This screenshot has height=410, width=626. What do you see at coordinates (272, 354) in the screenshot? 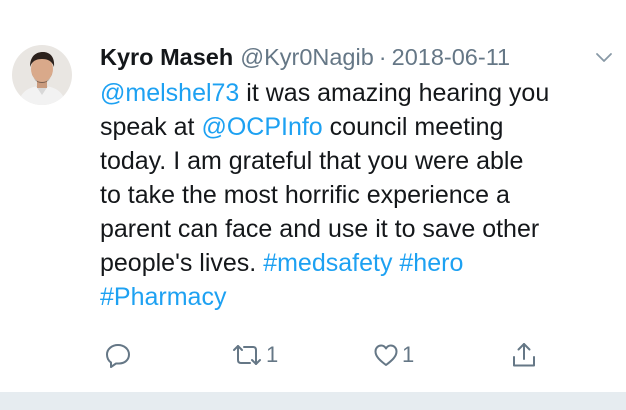
I see `retweet-count: 1` at bounding box center [272, 354].